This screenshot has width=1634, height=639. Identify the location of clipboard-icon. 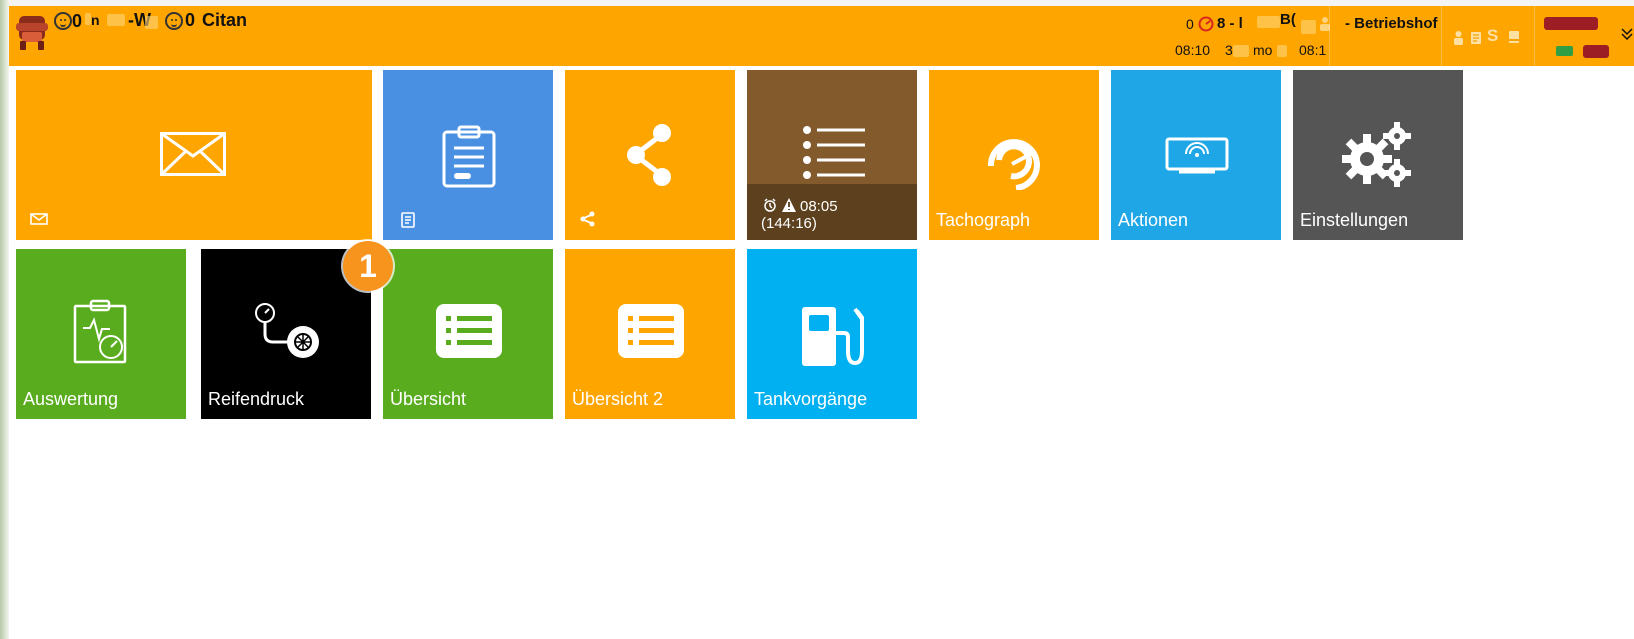
(469, 156).